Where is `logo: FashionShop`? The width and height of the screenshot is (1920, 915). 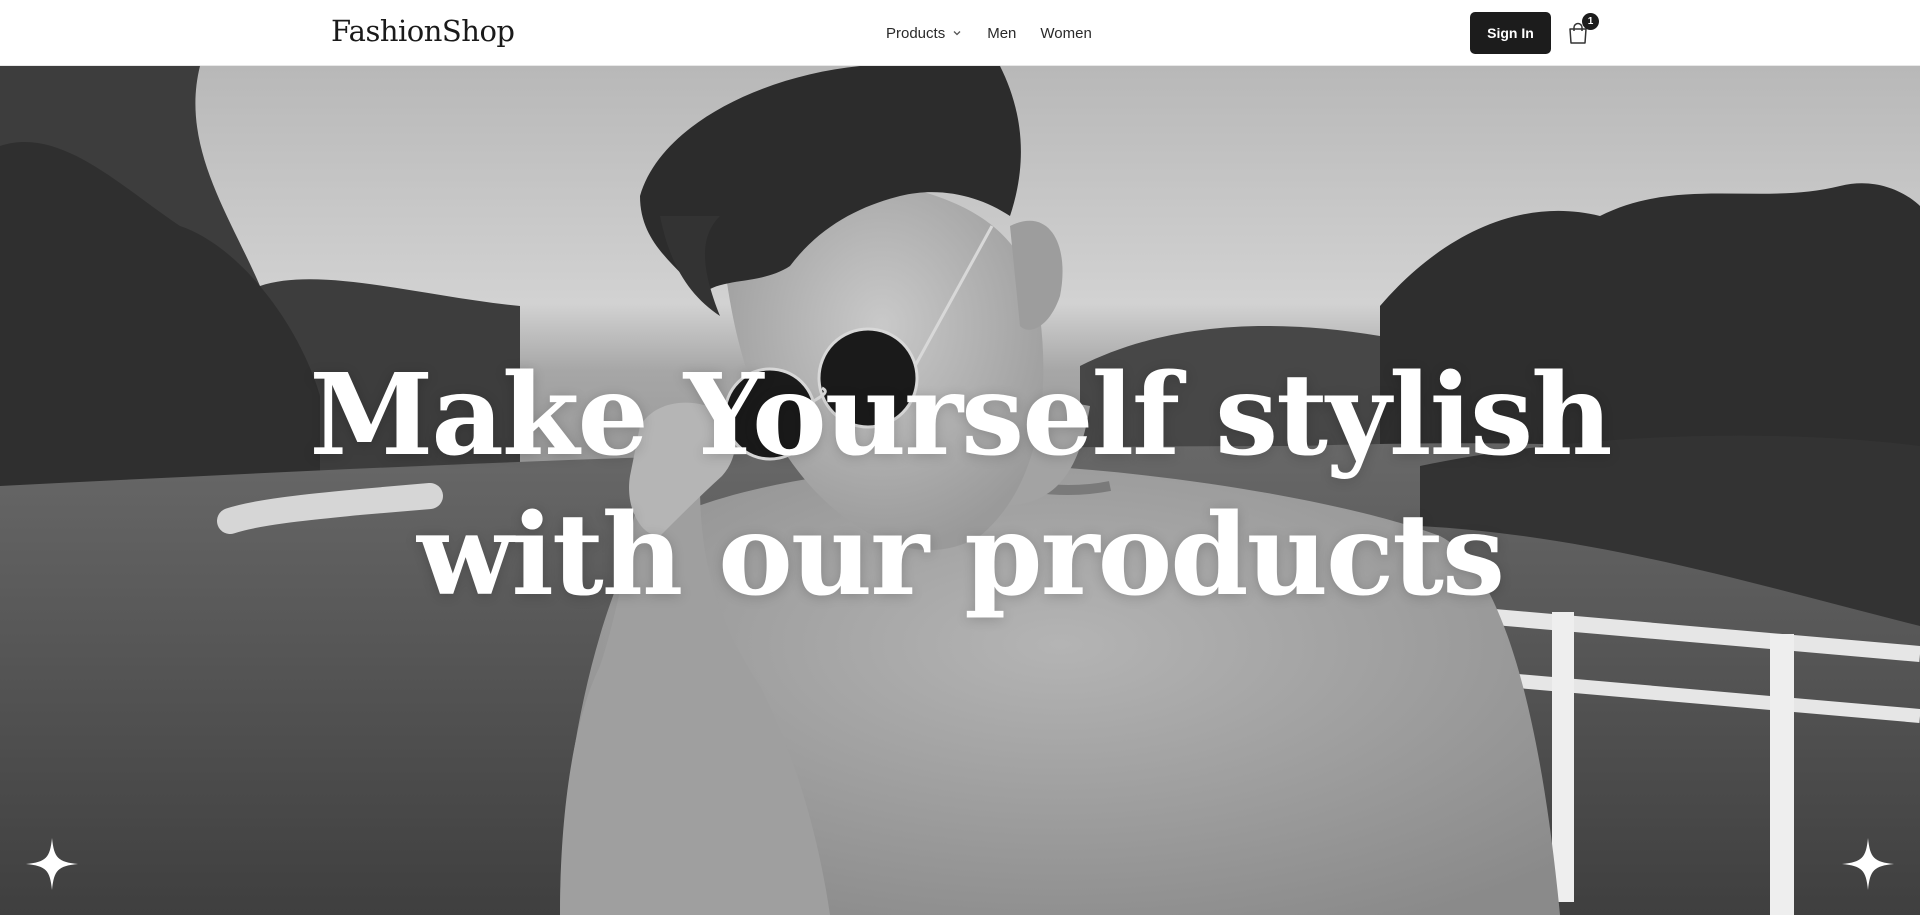 logo: FashionShop is located at coordinates (423, 31).